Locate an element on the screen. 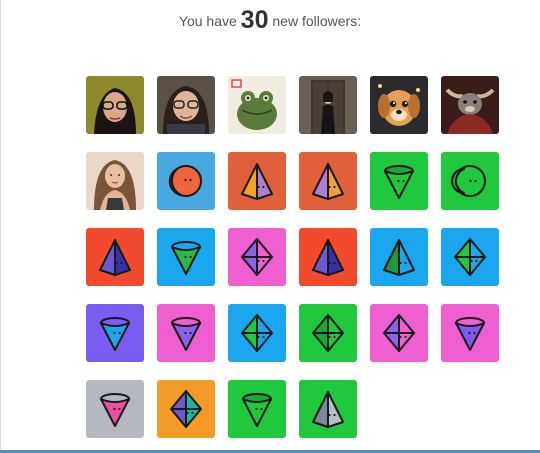 The height and width of the screenshot is (453, 540). profile-photo-woman-portrait is located at coordinates (115, 181).